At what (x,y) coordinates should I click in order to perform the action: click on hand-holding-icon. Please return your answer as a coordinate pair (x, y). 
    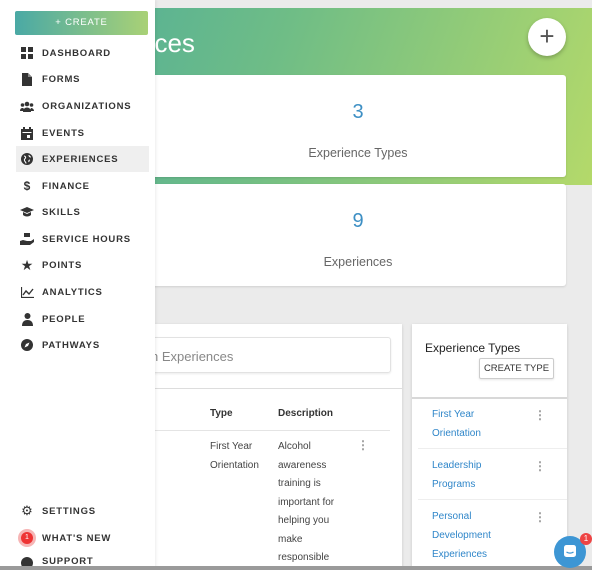
    Looking at the image, I should click on (27, 239).